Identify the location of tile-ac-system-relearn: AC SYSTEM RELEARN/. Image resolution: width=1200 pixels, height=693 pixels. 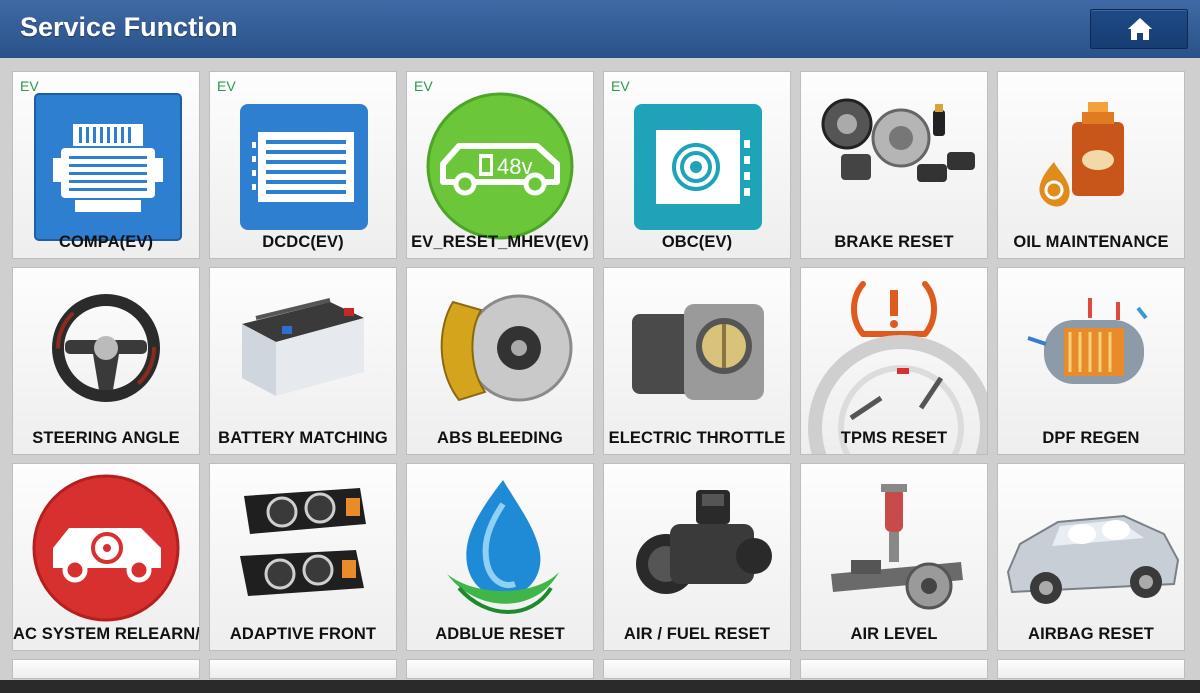
(106, 557).